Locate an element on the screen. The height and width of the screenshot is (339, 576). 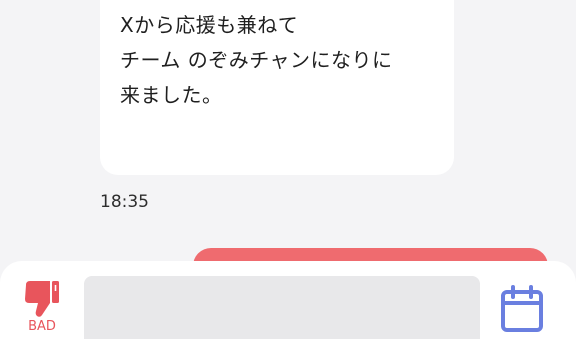
message-timestamp: 18:35 is located at coordinates (124, 202).